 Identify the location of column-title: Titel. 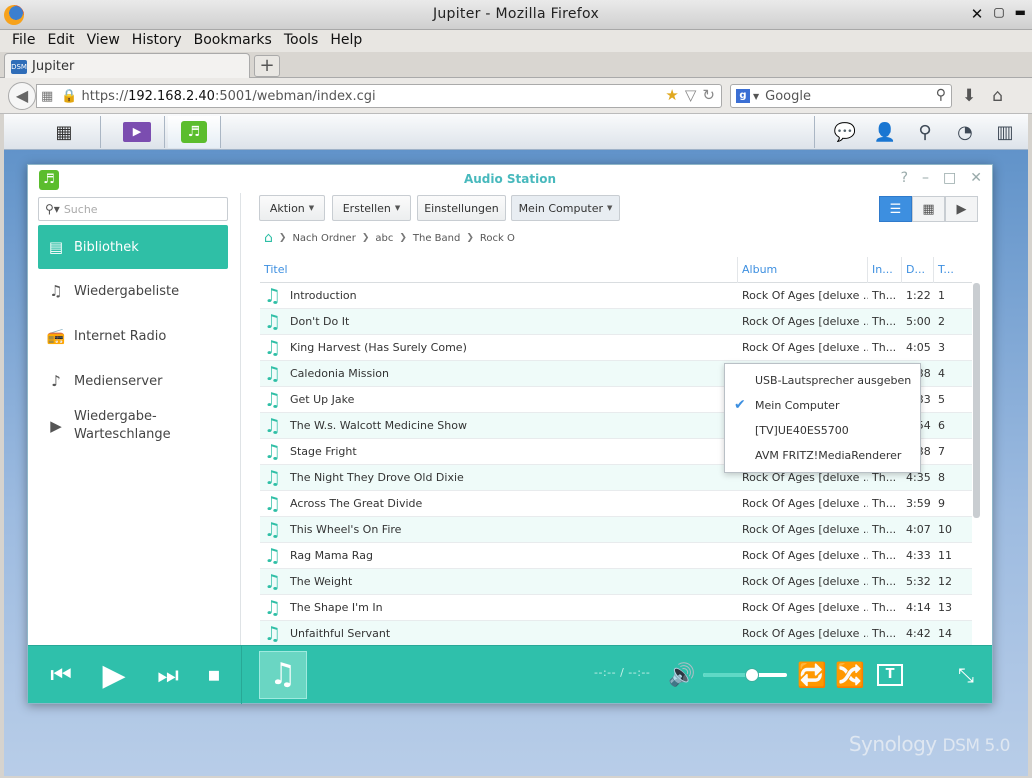
(499, 270).